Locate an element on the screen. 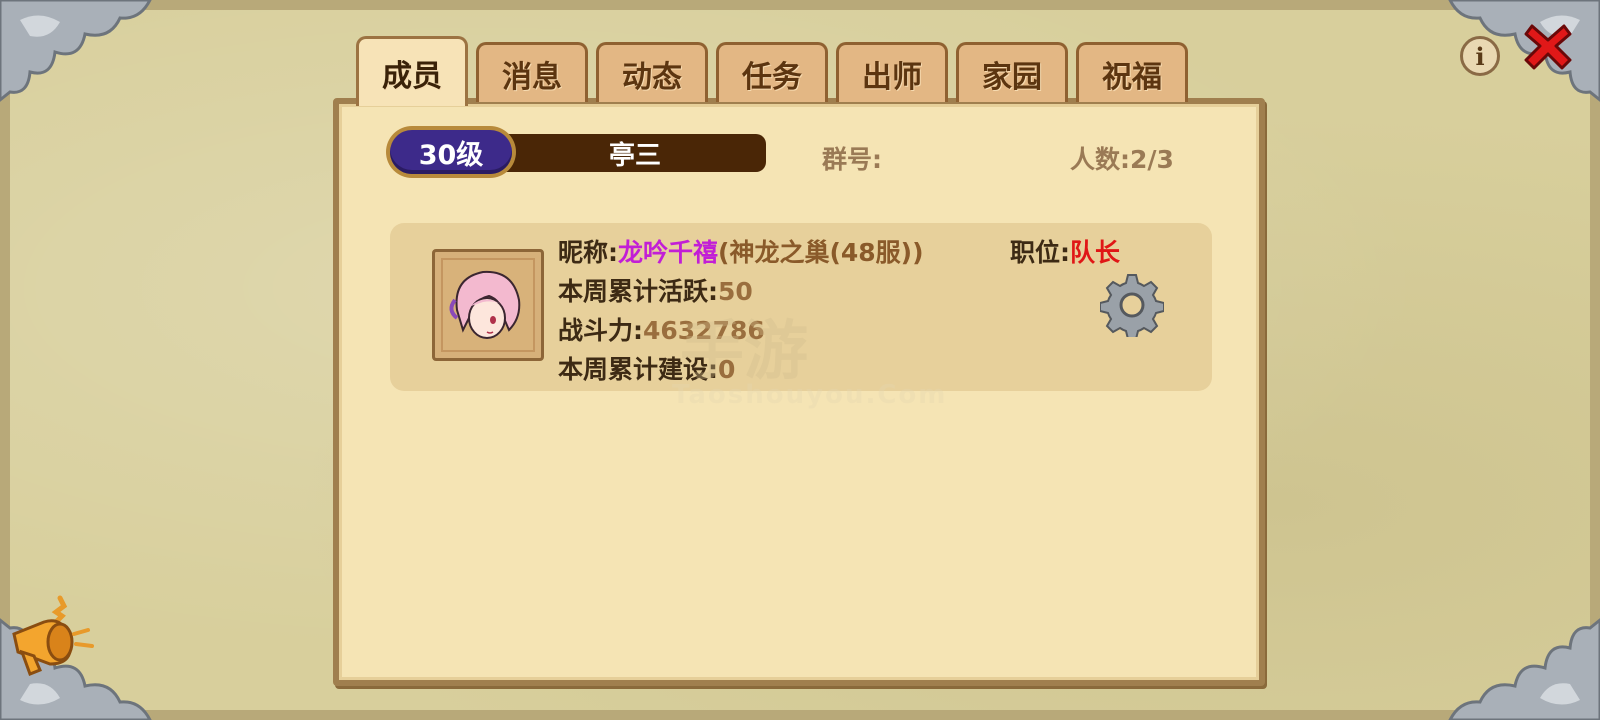 This screenshot has width=1600, height=720. tab-label: 家园 is located at coordinates (1012, 77).